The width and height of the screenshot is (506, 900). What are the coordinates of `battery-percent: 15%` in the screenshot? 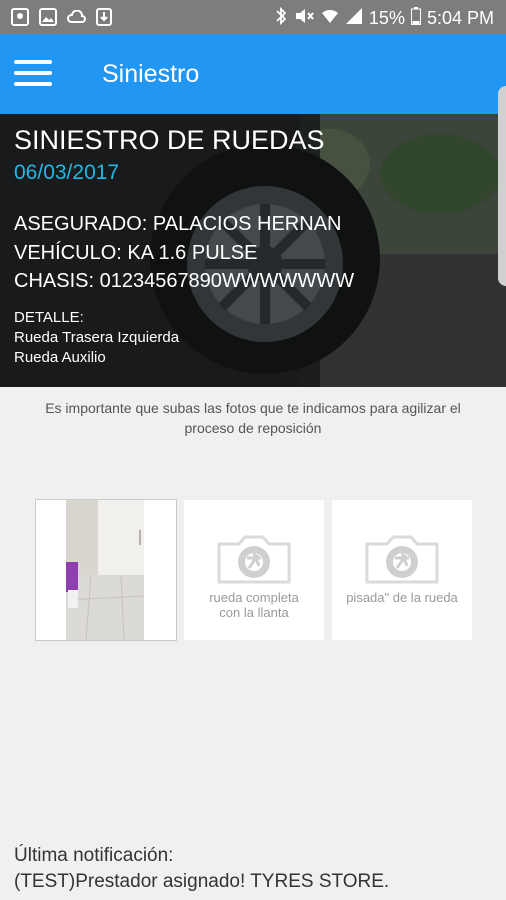 It's located at (386, 18).